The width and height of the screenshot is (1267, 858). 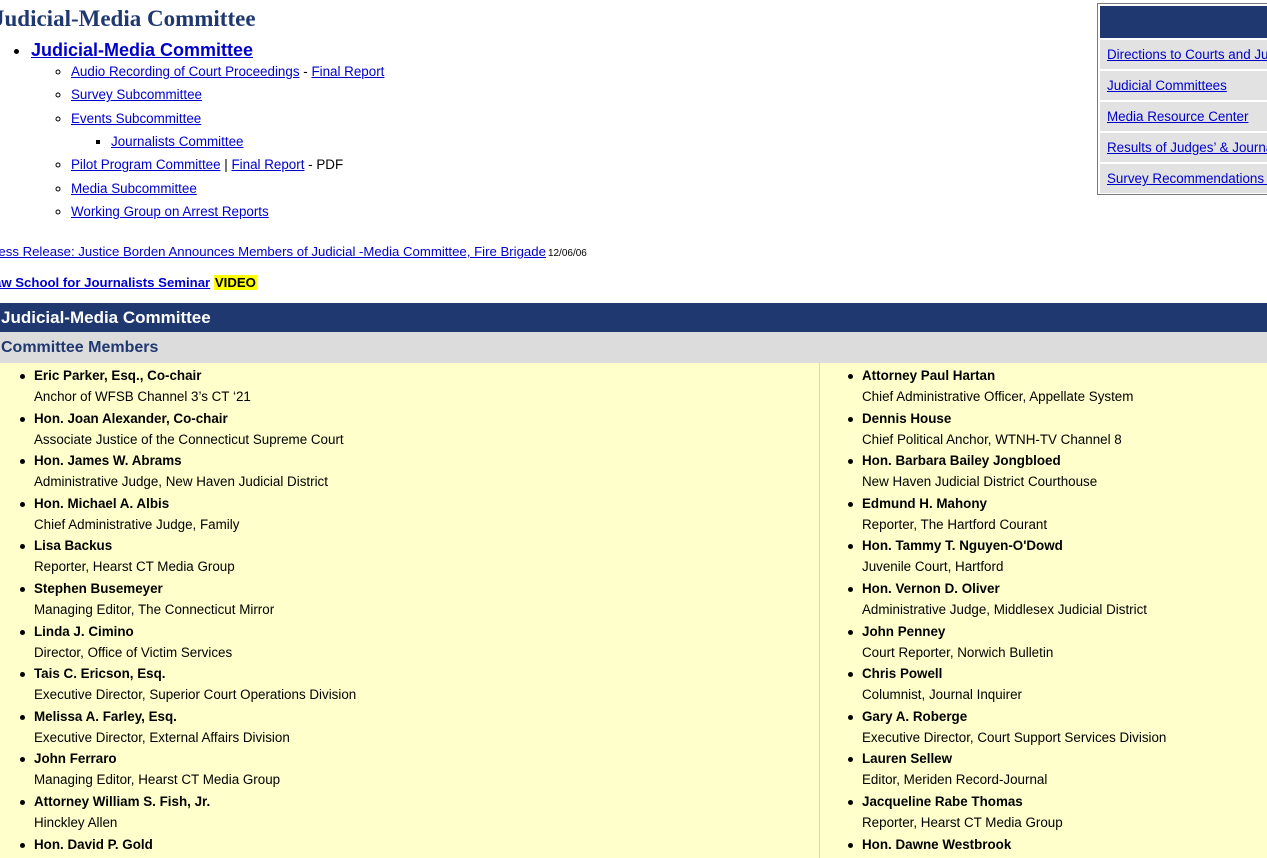 What do you see at coordinates (980, 482) in the screenshot?
I see `member-role: New Haven Judicial District Courthouse` at bounding box center [980, 482].